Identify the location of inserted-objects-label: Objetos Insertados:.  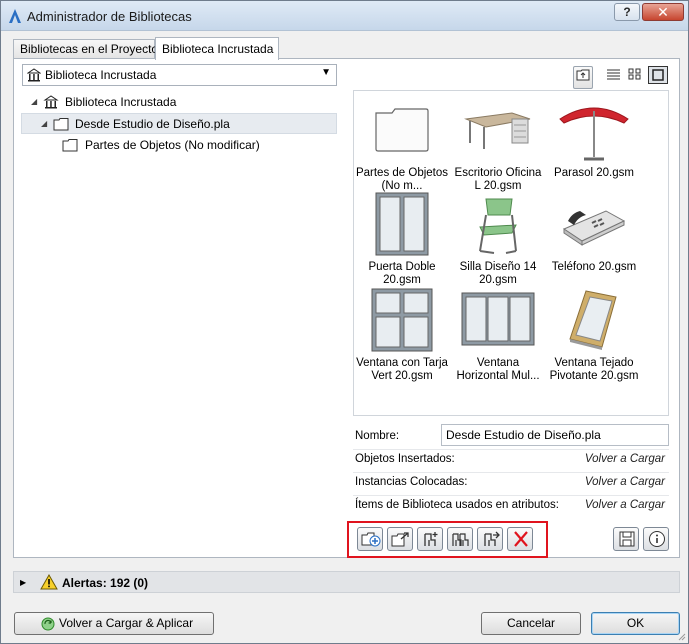
(405, 459).